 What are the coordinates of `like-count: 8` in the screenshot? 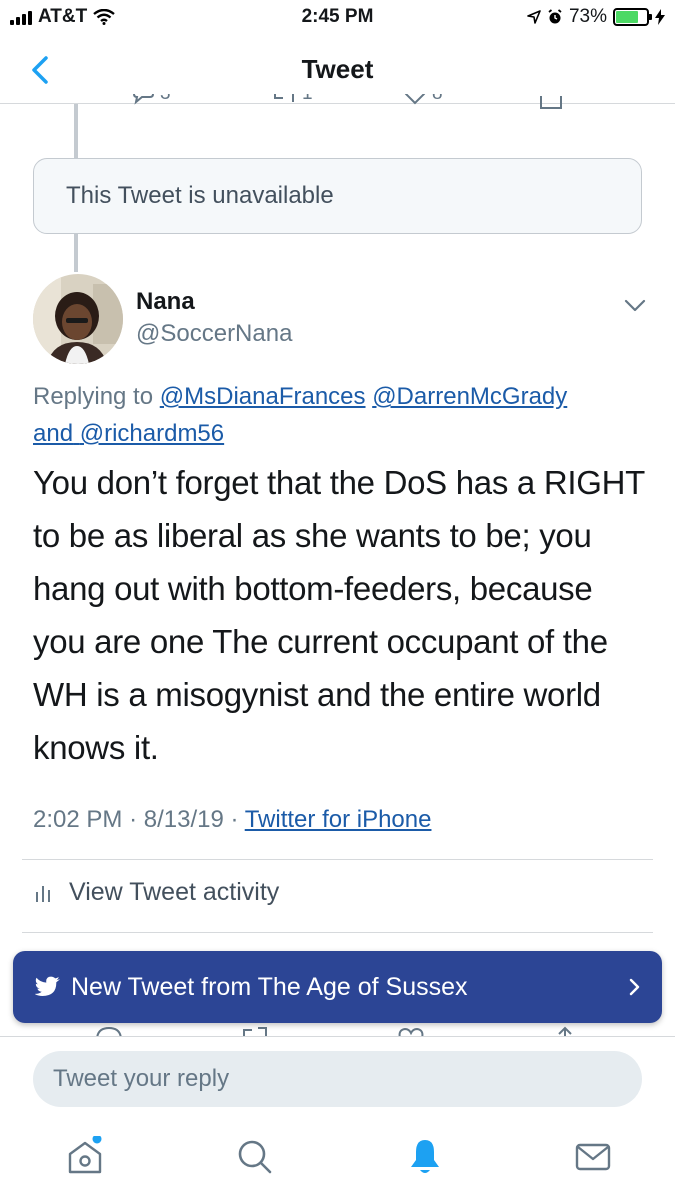 It's located at (437, 99).